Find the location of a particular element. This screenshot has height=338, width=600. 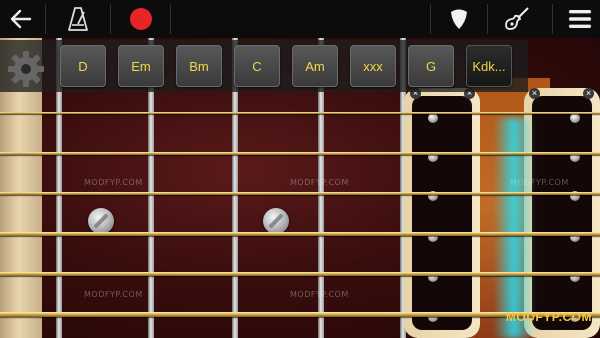

record-icon is located at coordinates (141, 19).